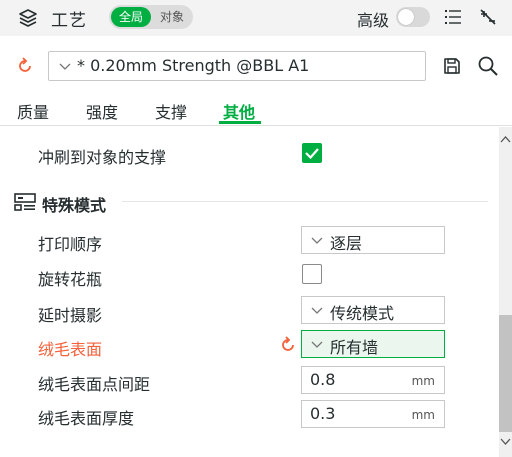 The height and width of the screenshot is (457, 512). I want to click on flush-to-support-label: 冲刷到对象的支撑, so click(102, 157).